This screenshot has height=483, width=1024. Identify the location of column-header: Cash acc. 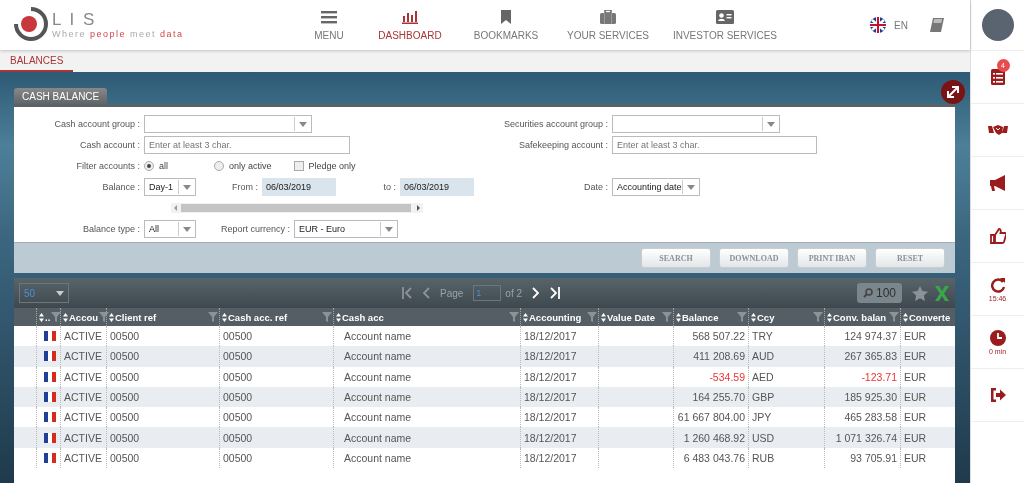
(426, 317).